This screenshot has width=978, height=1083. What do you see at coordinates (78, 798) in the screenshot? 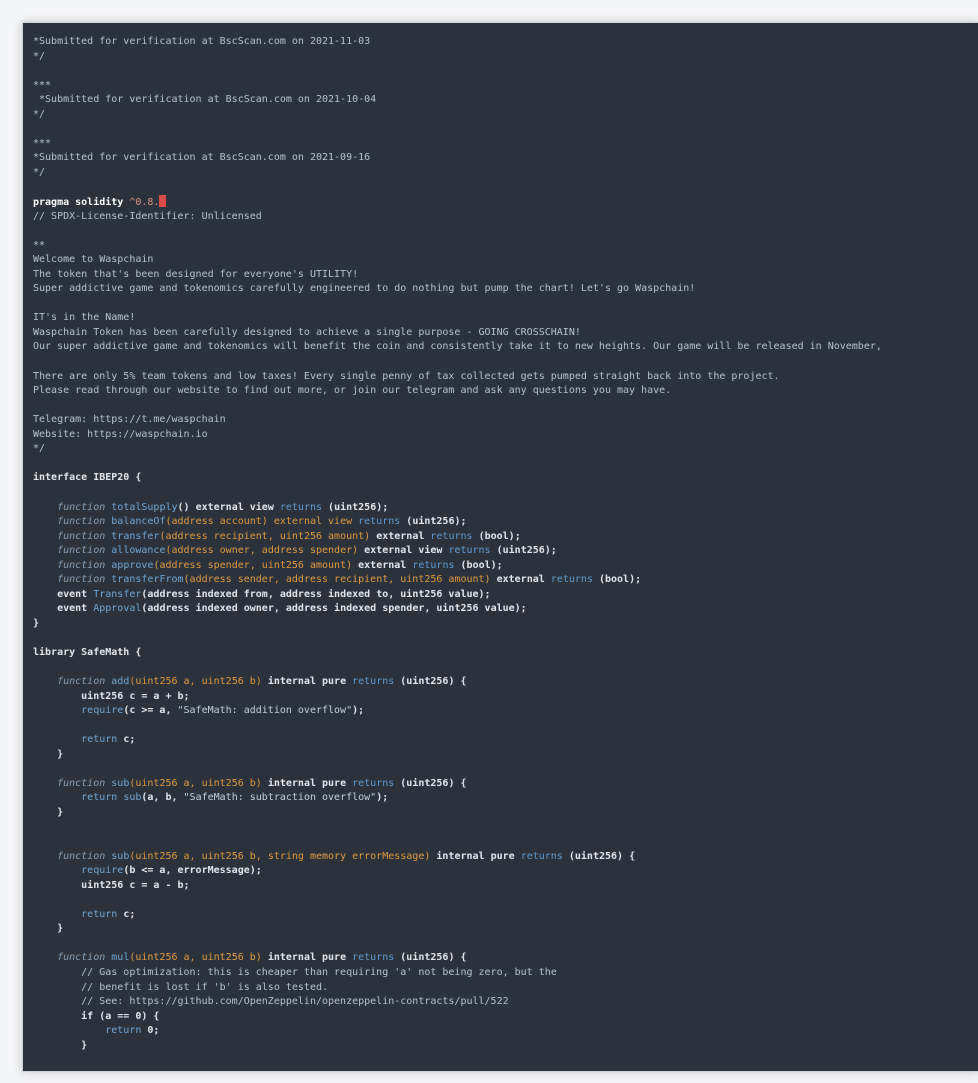
I see `code-token: return` at bounding box center [78, 798].